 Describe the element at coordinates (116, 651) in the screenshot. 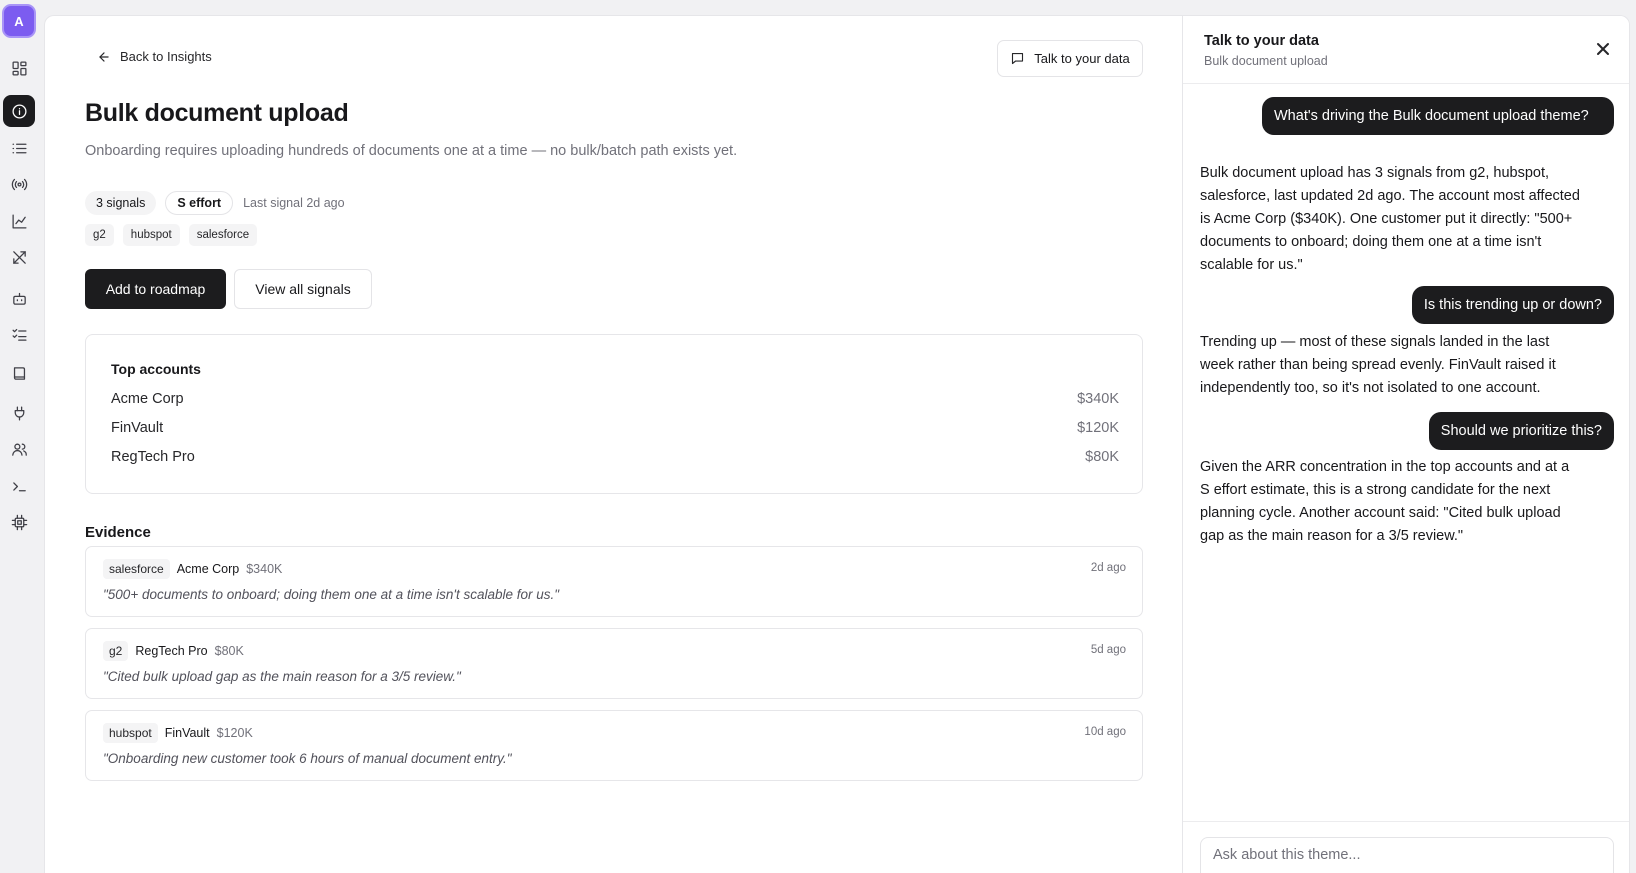

I see `evidence-source: g2` at that location.